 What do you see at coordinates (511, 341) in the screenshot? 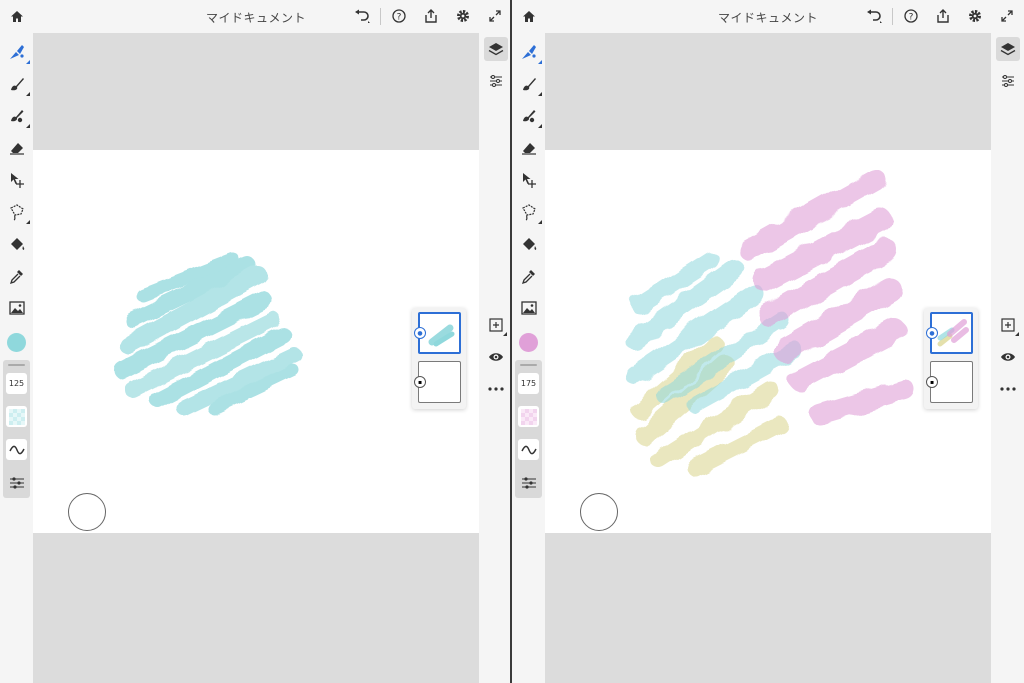
I see `split-divider` at bounding box center [511, 341].